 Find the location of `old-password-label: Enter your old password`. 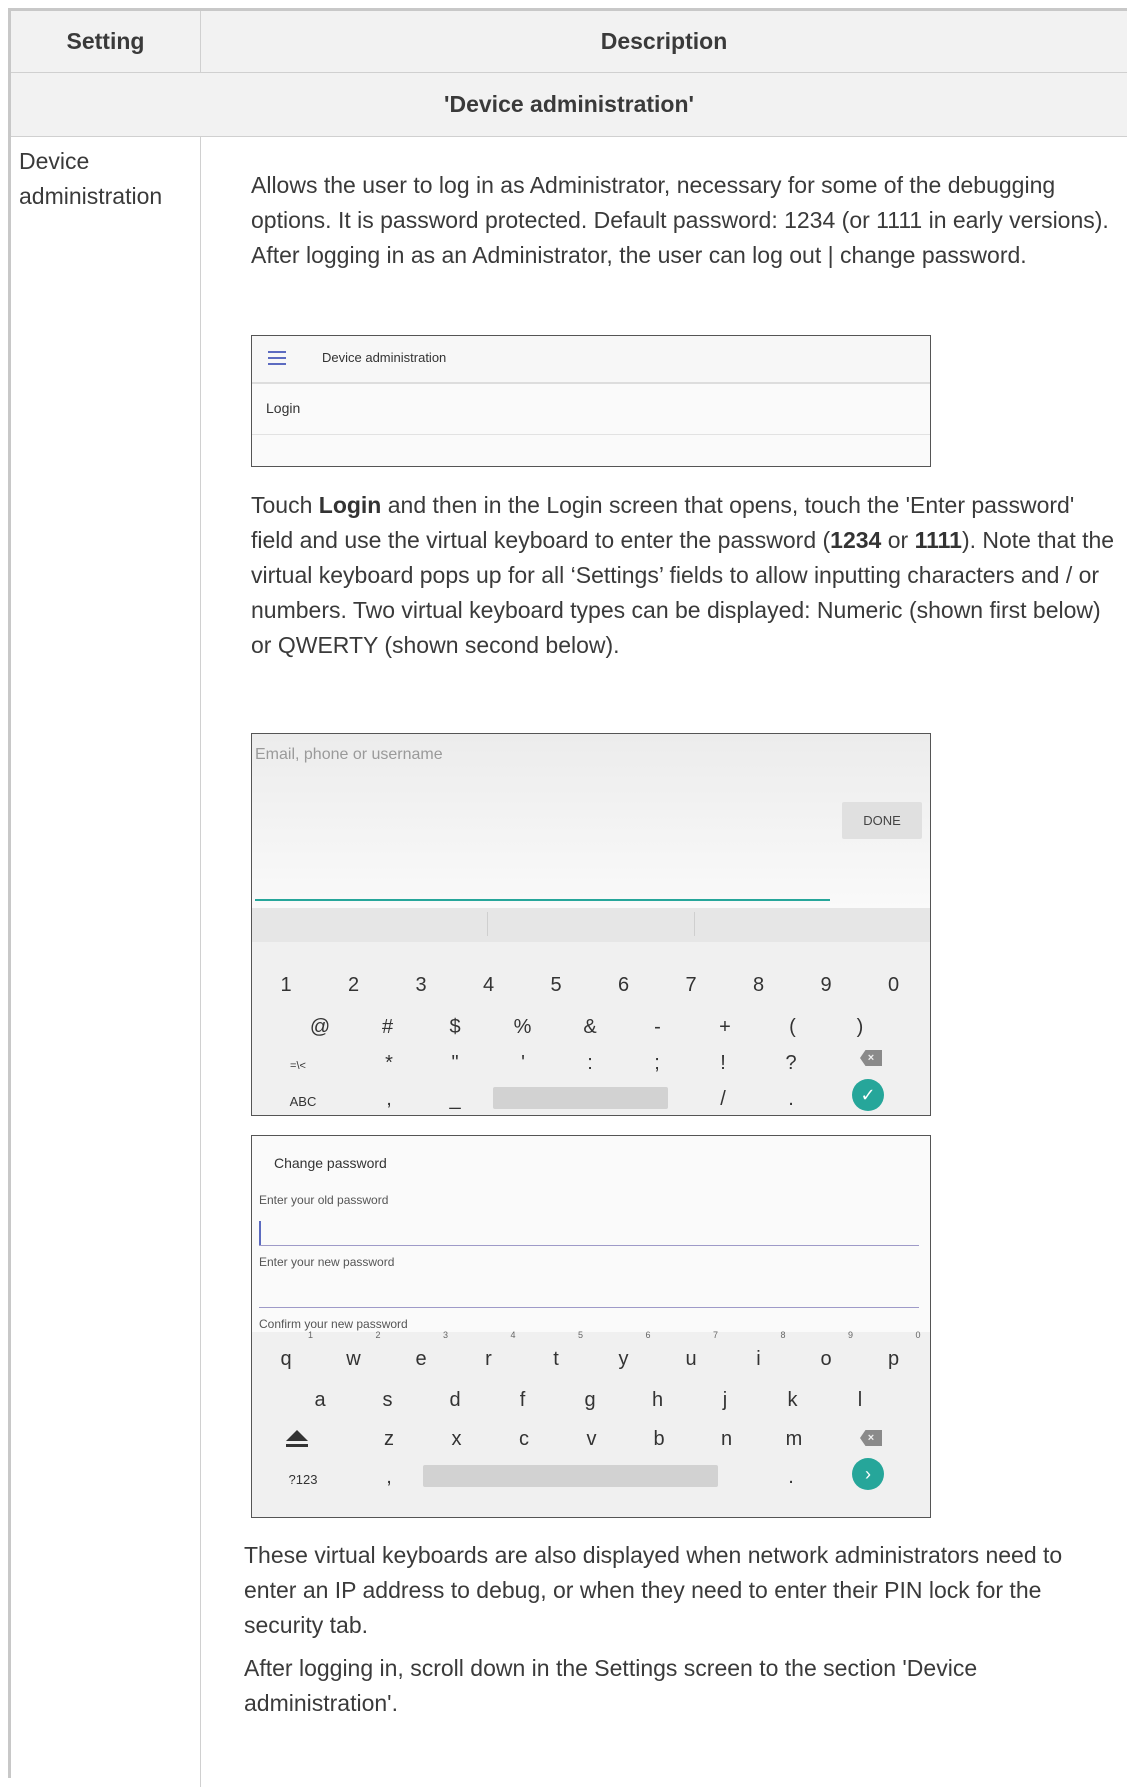

old-password-label: Enter your old password is located at coordinates (324, 1200).